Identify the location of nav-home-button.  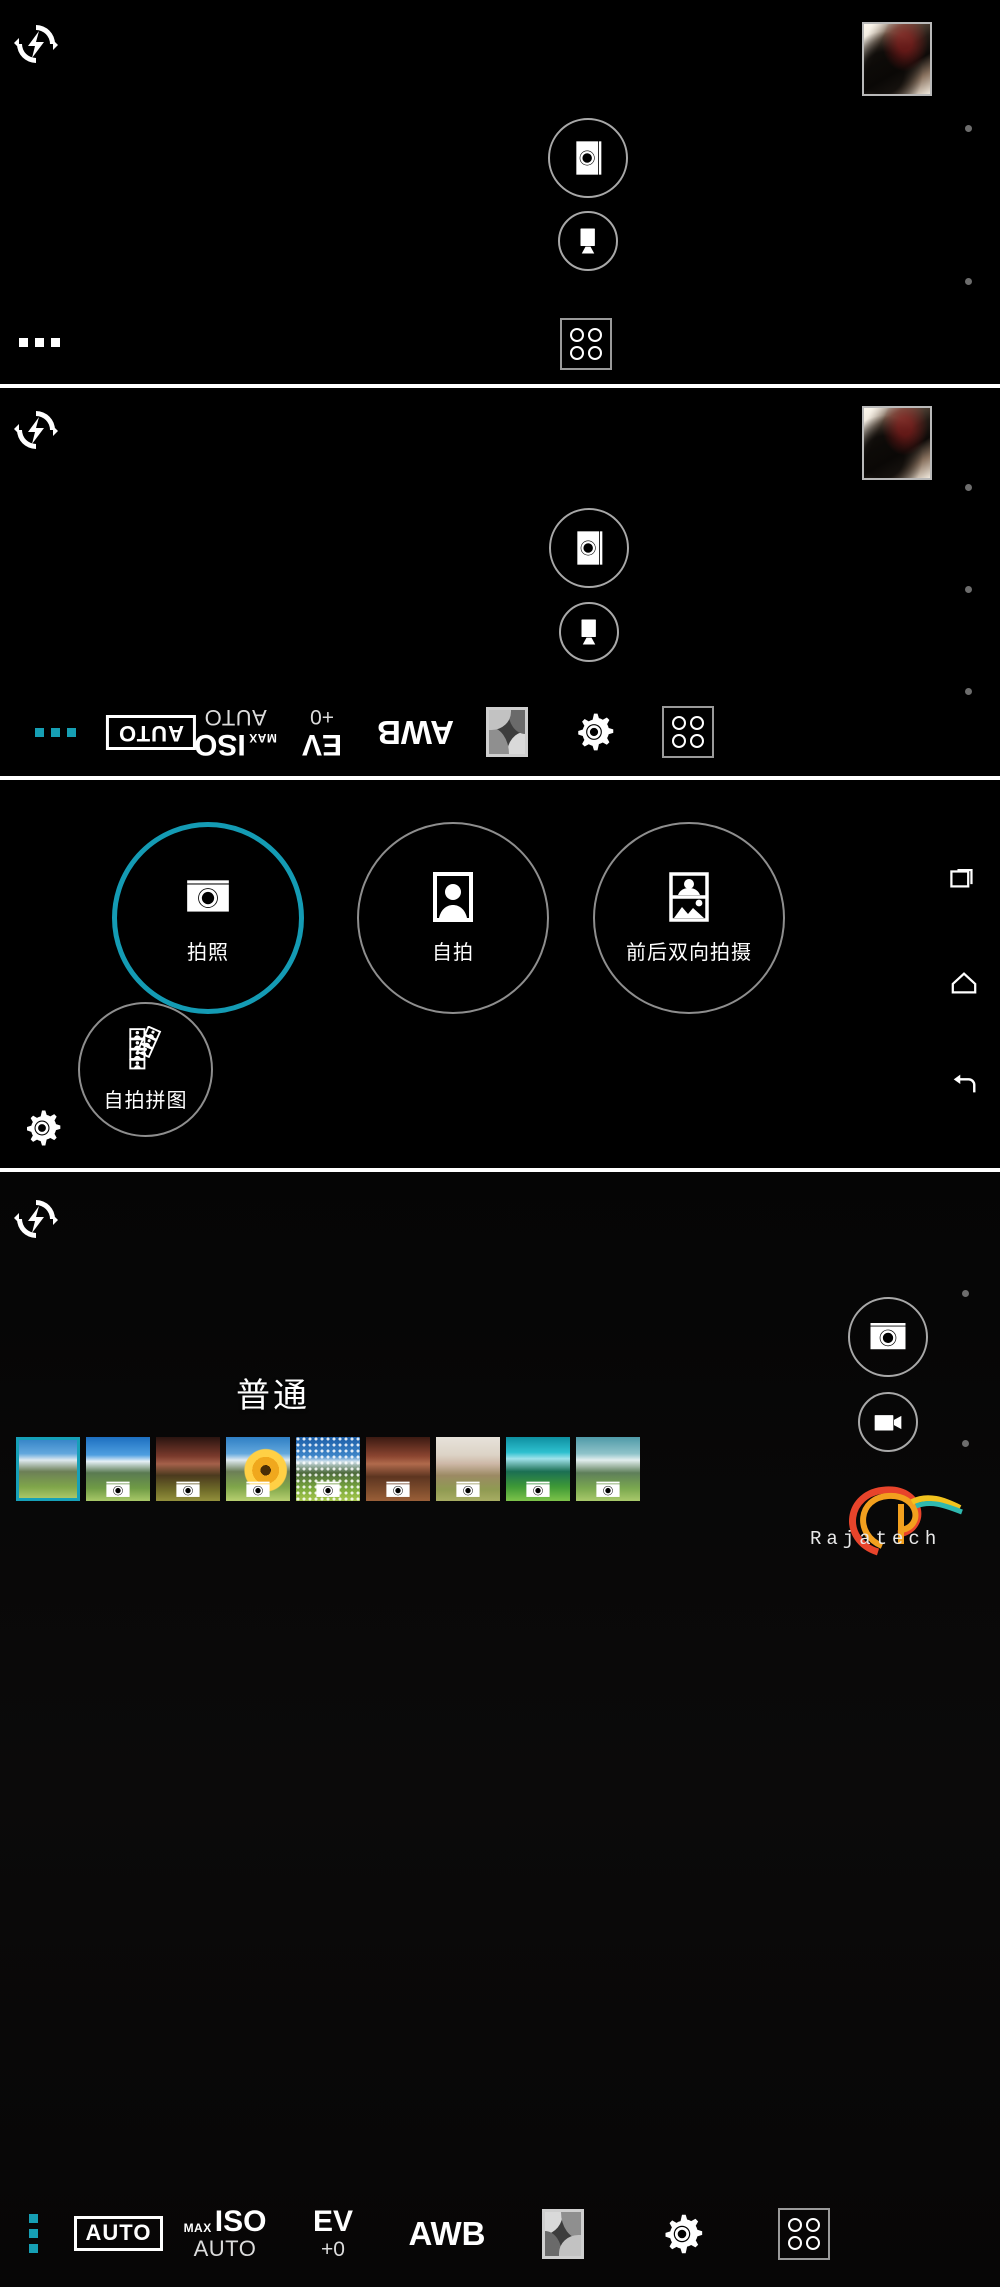
(964, 985).